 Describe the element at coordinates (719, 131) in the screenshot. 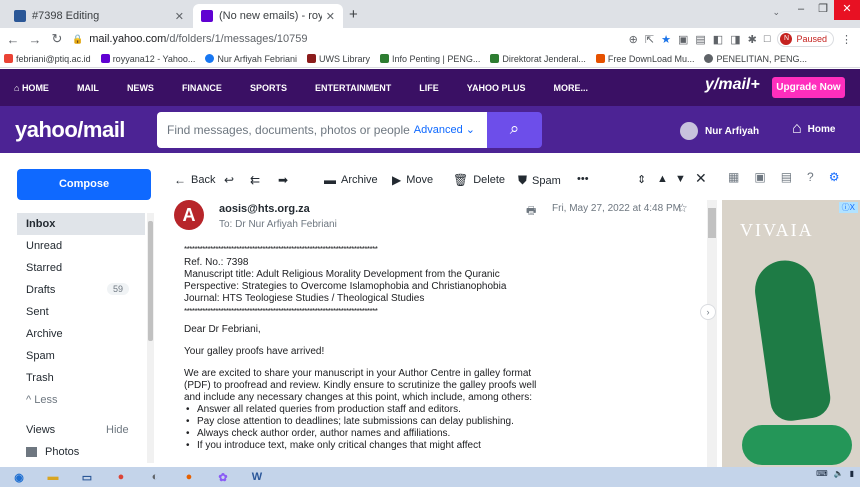

I see `user-profile: Nur Arfiyah` at that location.